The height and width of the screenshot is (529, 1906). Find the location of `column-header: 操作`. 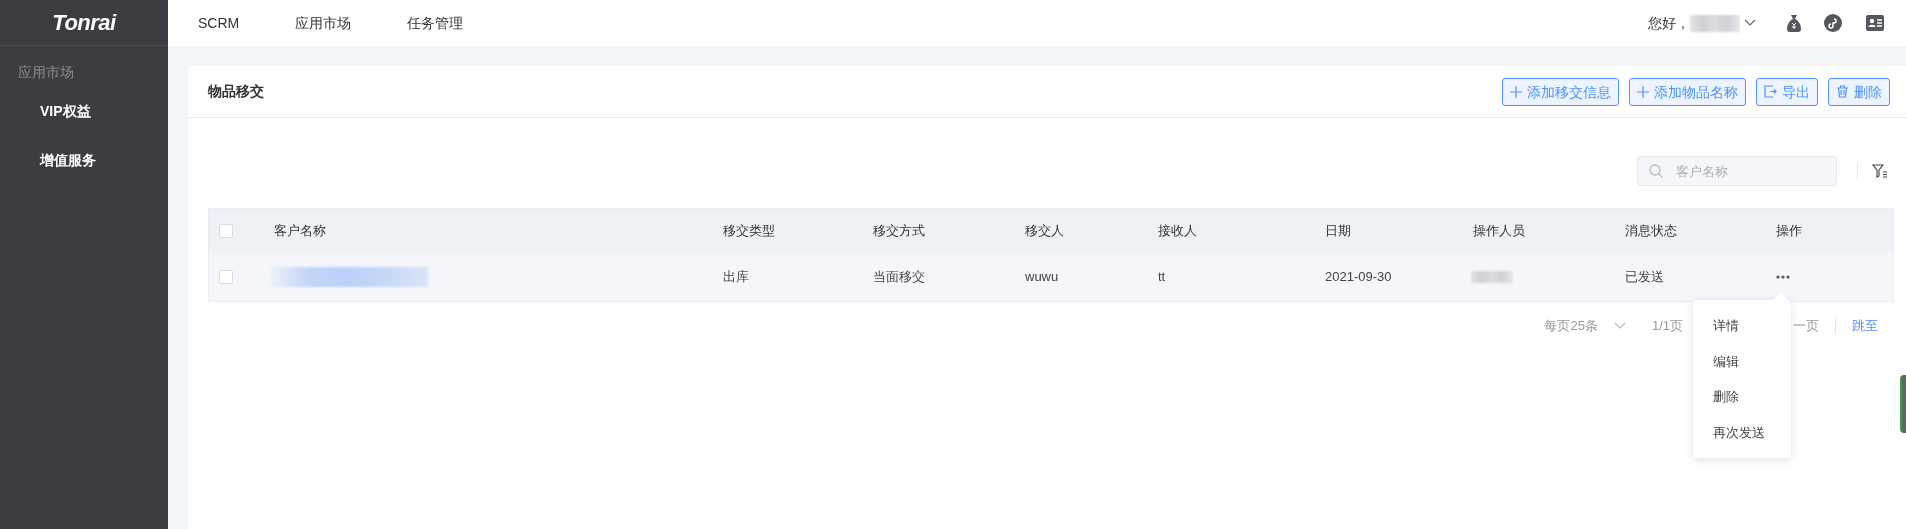

column-header: 操作 is located at coordinates (1789, 231).